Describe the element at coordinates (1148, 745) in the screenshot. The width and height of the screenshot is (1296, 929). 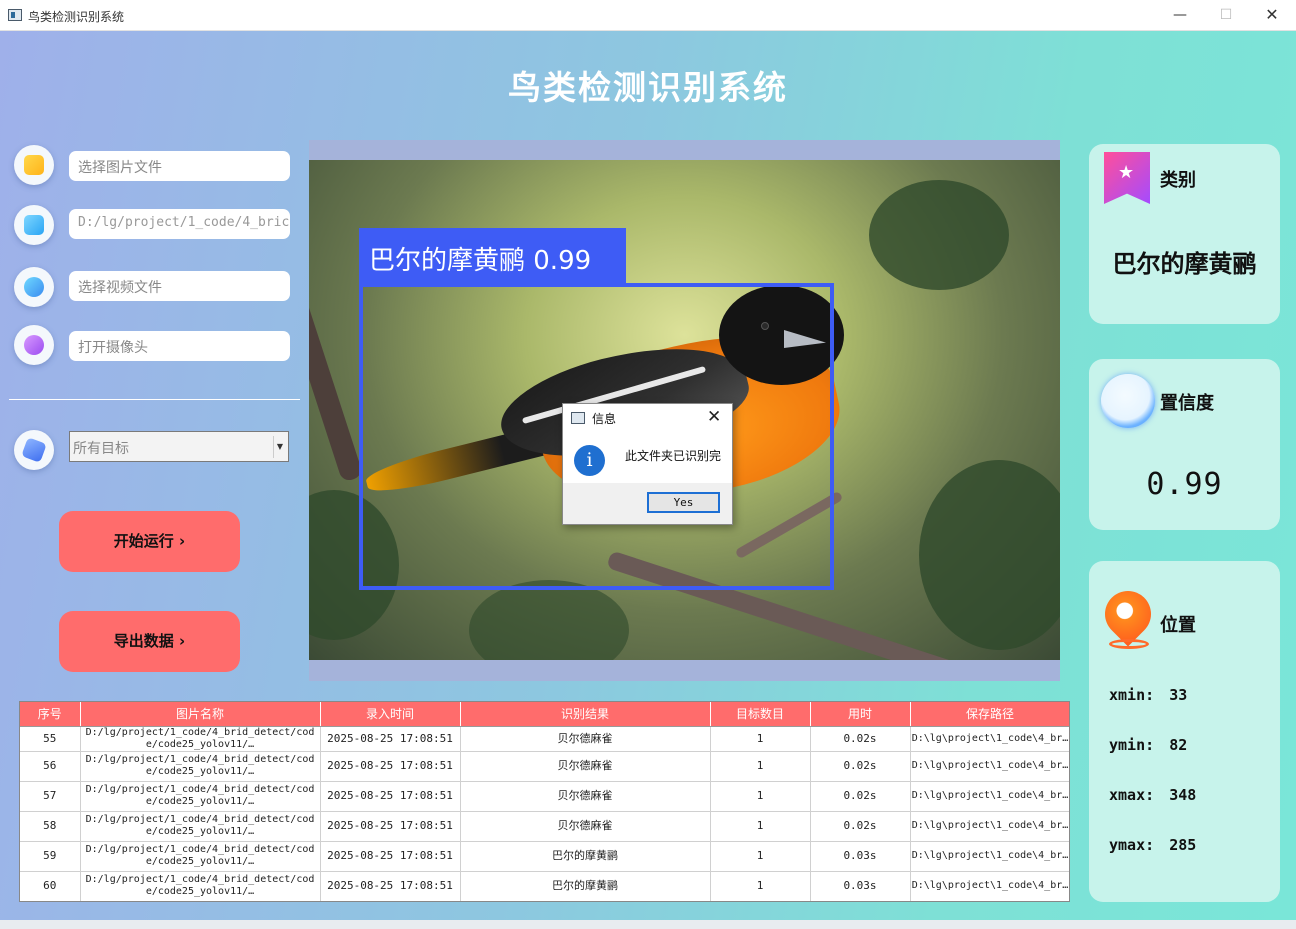
I see `ymin-row: ymin: 82` at that location.